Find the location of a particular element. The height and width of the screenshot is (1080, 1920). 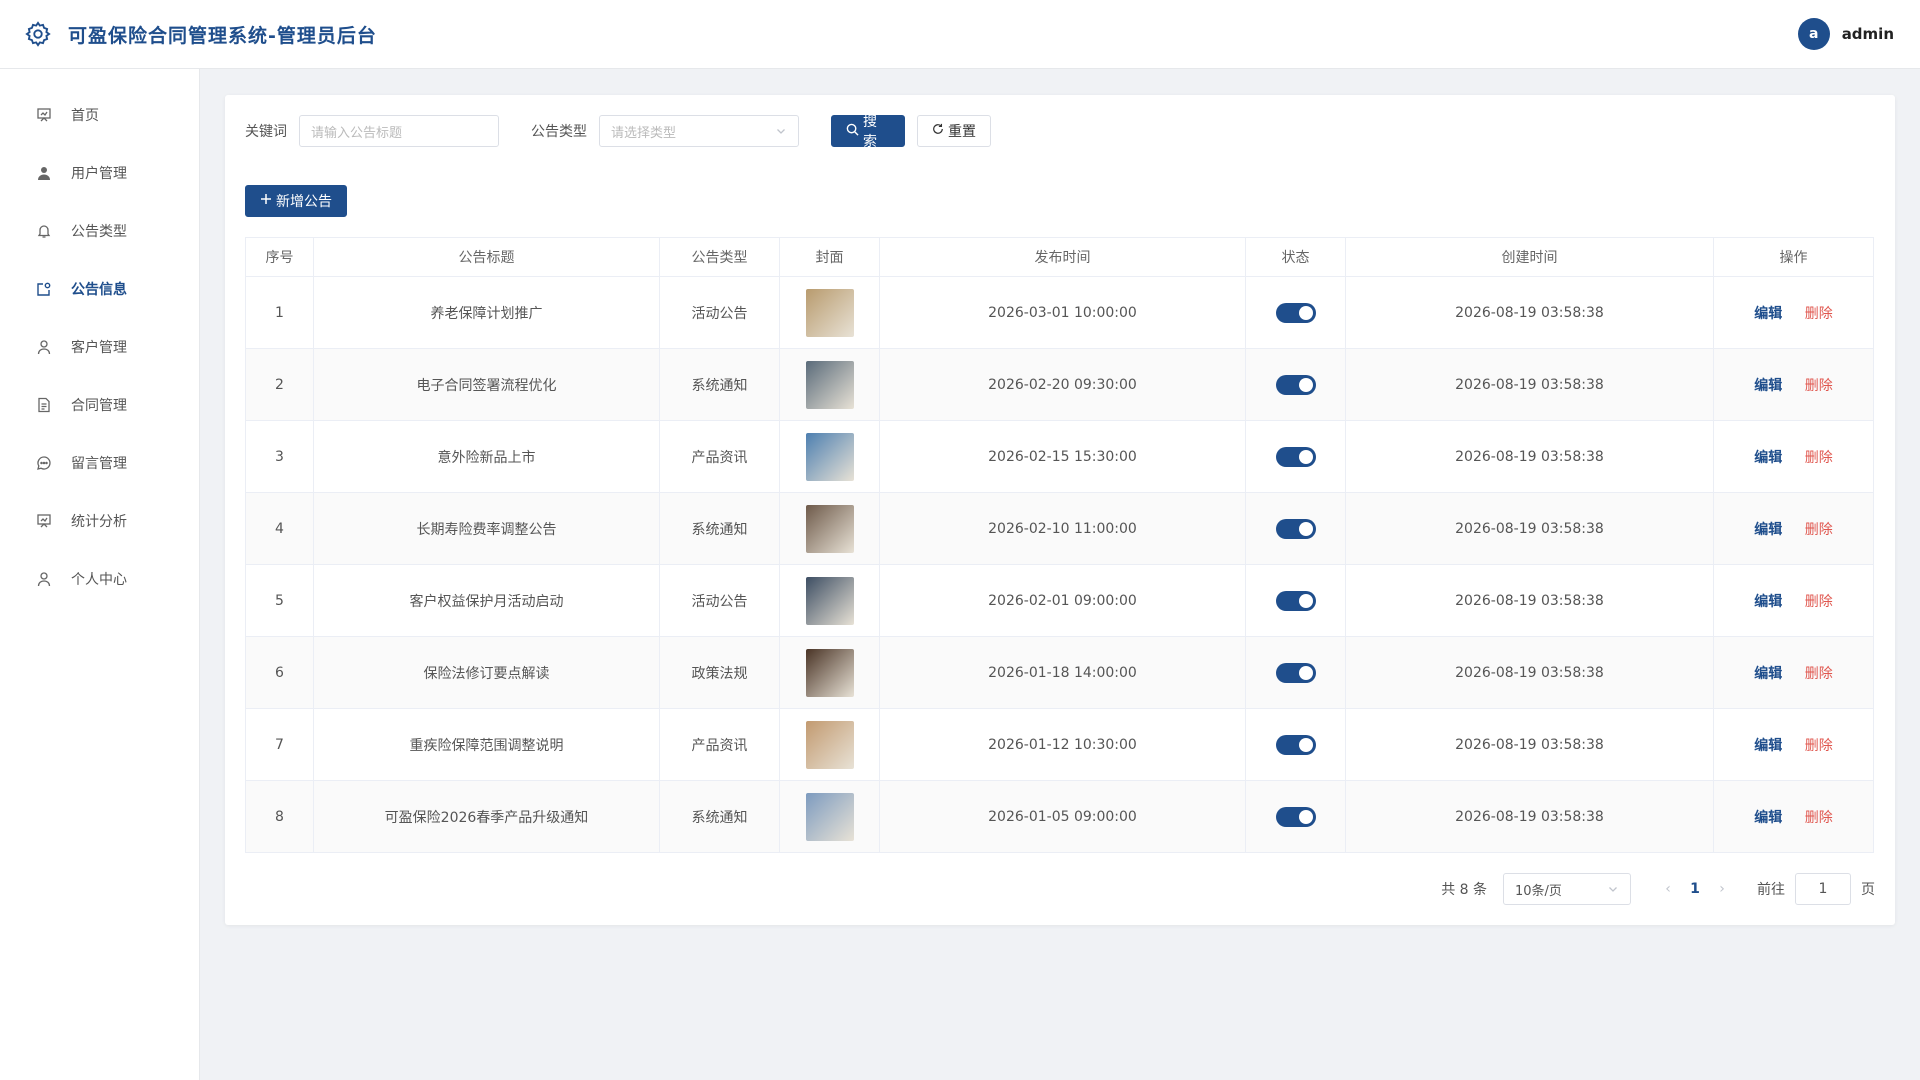

user-menu: a admin is located at coordinates (1845, 34).